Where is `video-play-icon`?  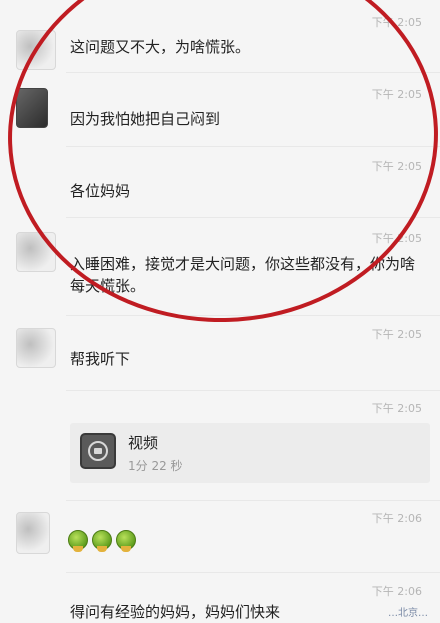
video-play-icon is located at coordinates (98, 451).